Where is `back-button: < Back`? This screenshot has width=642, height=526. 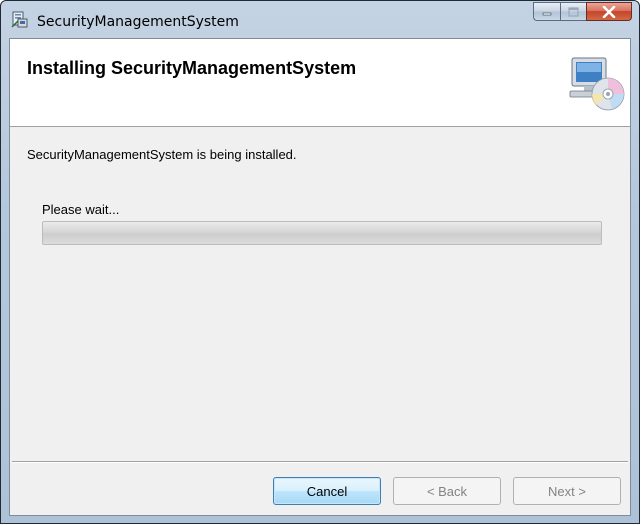
back-button: < Back is located at coordinates (447, 491).